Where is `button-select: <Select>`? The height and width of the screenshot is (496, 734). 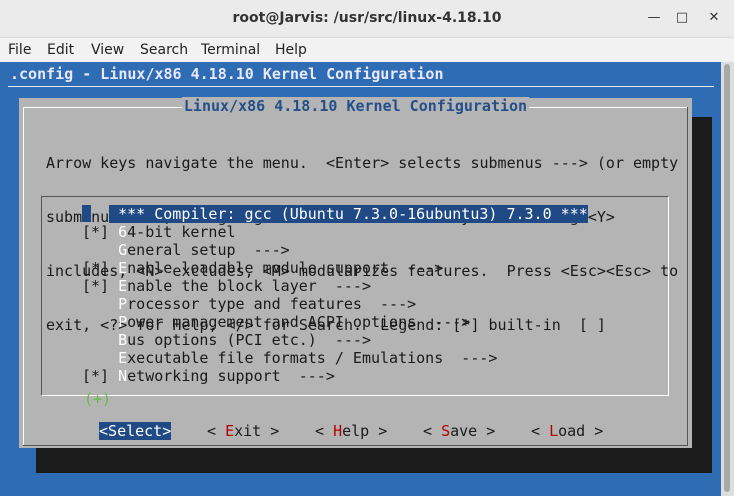 button-select: <Select> is located at coordinates (135, 431).